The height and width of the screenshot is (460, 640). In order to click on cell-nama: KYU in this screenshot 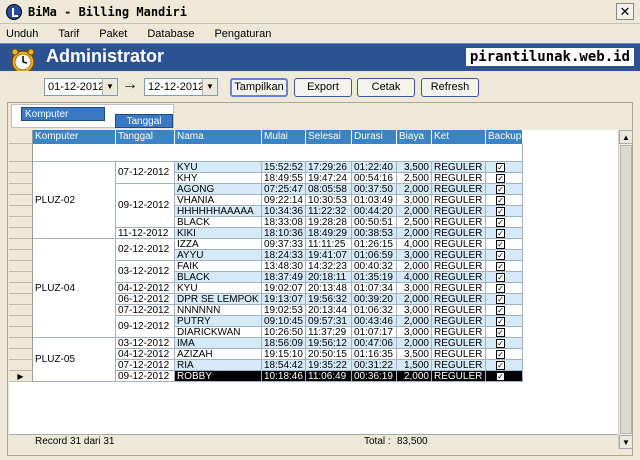, I will do `click(218, 167)`.